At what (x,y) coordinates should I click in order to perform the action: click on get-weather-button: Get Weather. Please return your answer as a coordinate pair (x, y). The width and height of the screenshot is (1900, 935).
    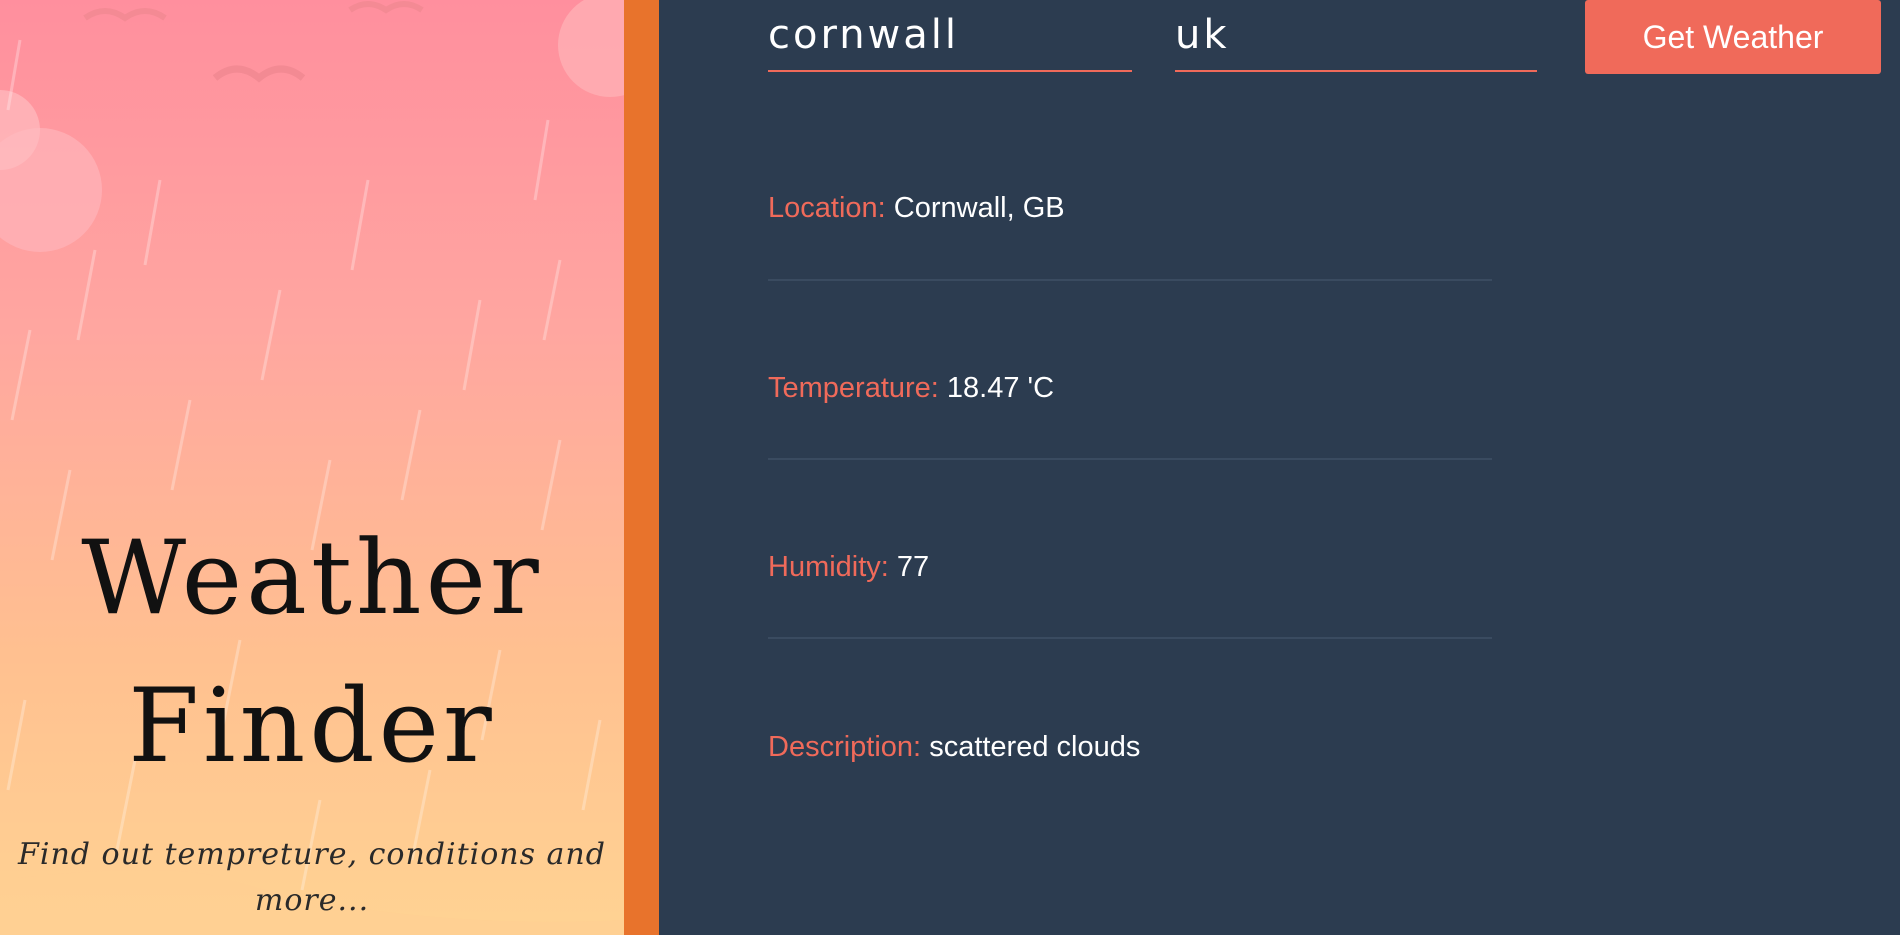
    Looking at the image, I should click on (1733, 37).